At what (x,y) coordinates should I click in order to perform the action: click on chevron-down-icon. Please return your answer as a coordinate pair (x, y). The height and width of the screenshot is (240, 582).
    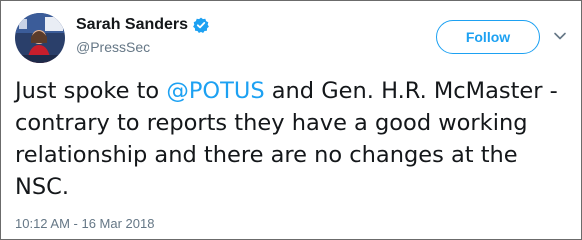
    Looking at the image, I should click on (560, 36).